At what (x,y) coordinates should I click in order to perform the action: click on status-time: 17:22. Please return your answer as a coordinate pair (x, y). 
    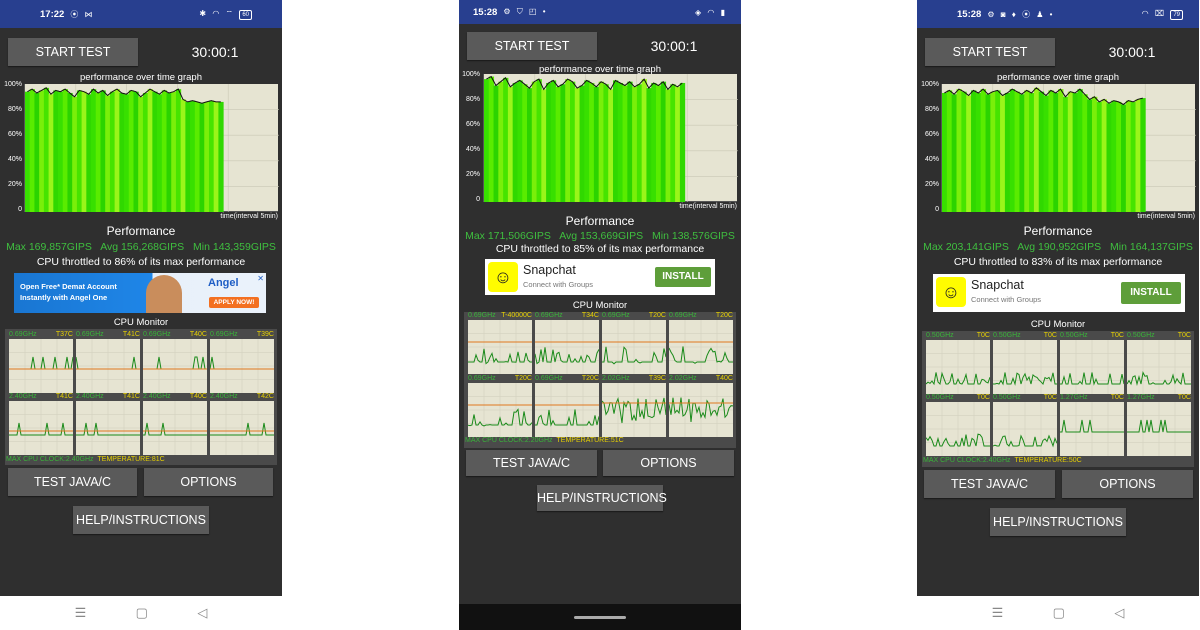
    Looking at the image, I should click on (52, 14).